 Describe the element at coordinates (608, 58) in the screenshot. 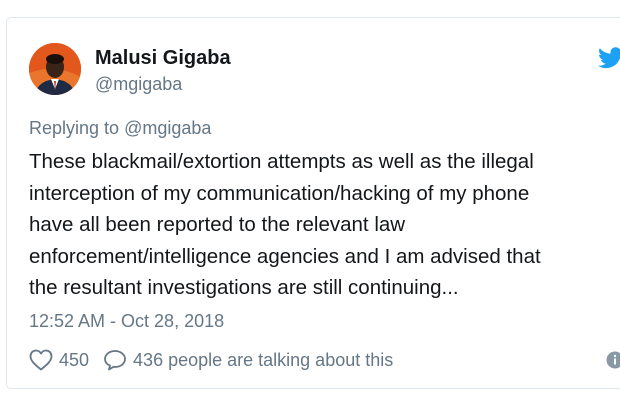

I see `twitter-bird-icon` at that location.